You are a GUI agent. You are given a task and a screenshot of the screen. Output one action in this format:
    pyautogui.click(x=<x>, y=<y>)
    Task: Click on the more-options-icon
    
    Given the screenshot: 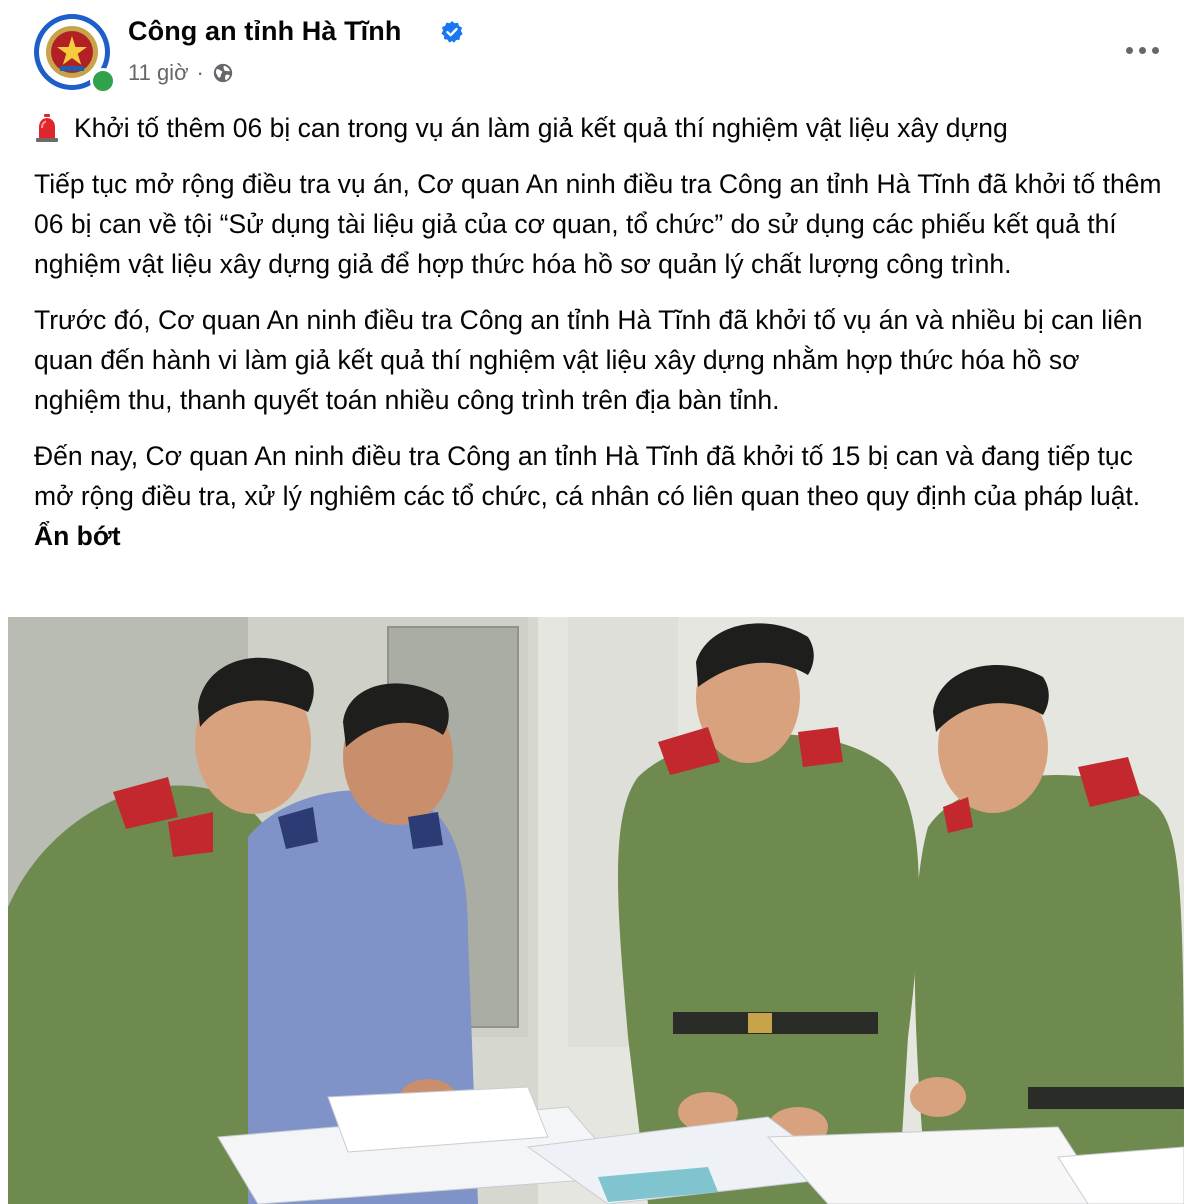 What is the action you would take?
    pyautogui.click(x=1129, y=50)
    